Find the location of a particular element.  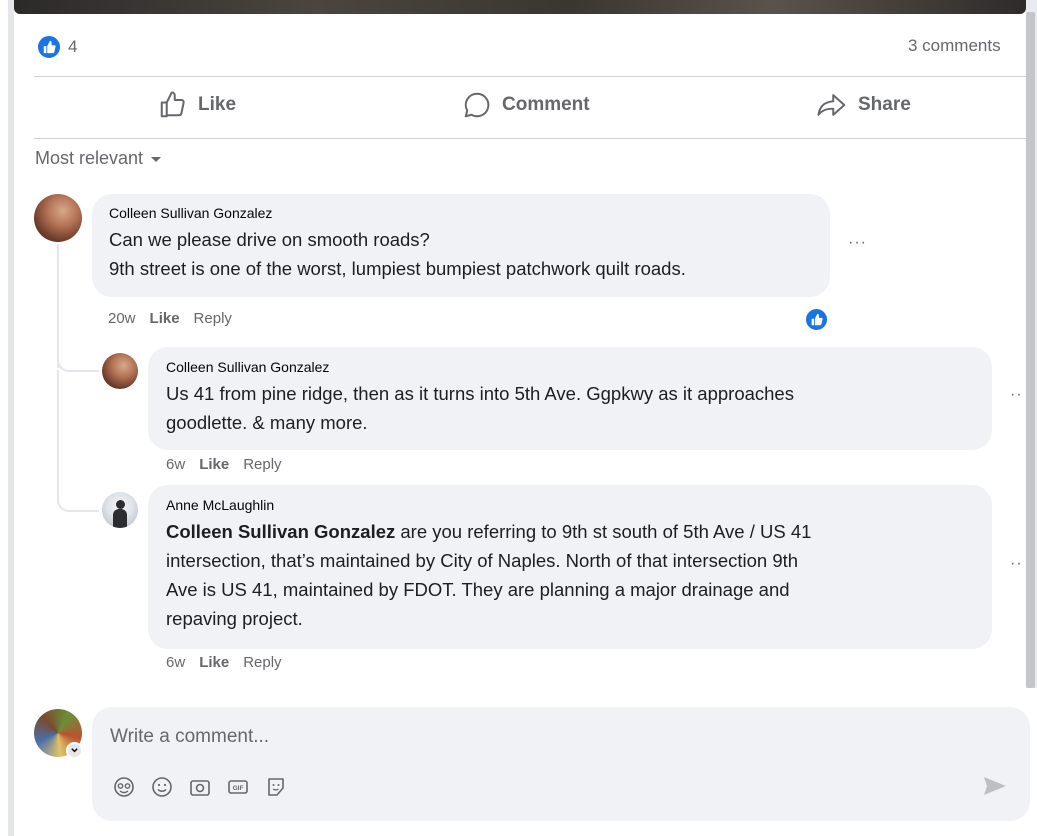

reactions-summary: 4 is located at coordinates (56, 47).